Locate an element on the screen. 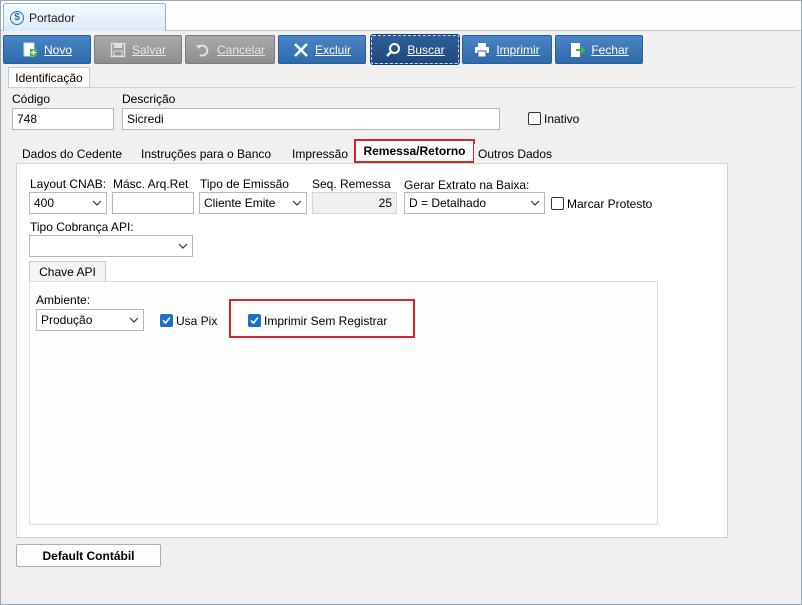 The image size is (802, 605). descricao-label: Descrição is located at coordinates (149, 99).